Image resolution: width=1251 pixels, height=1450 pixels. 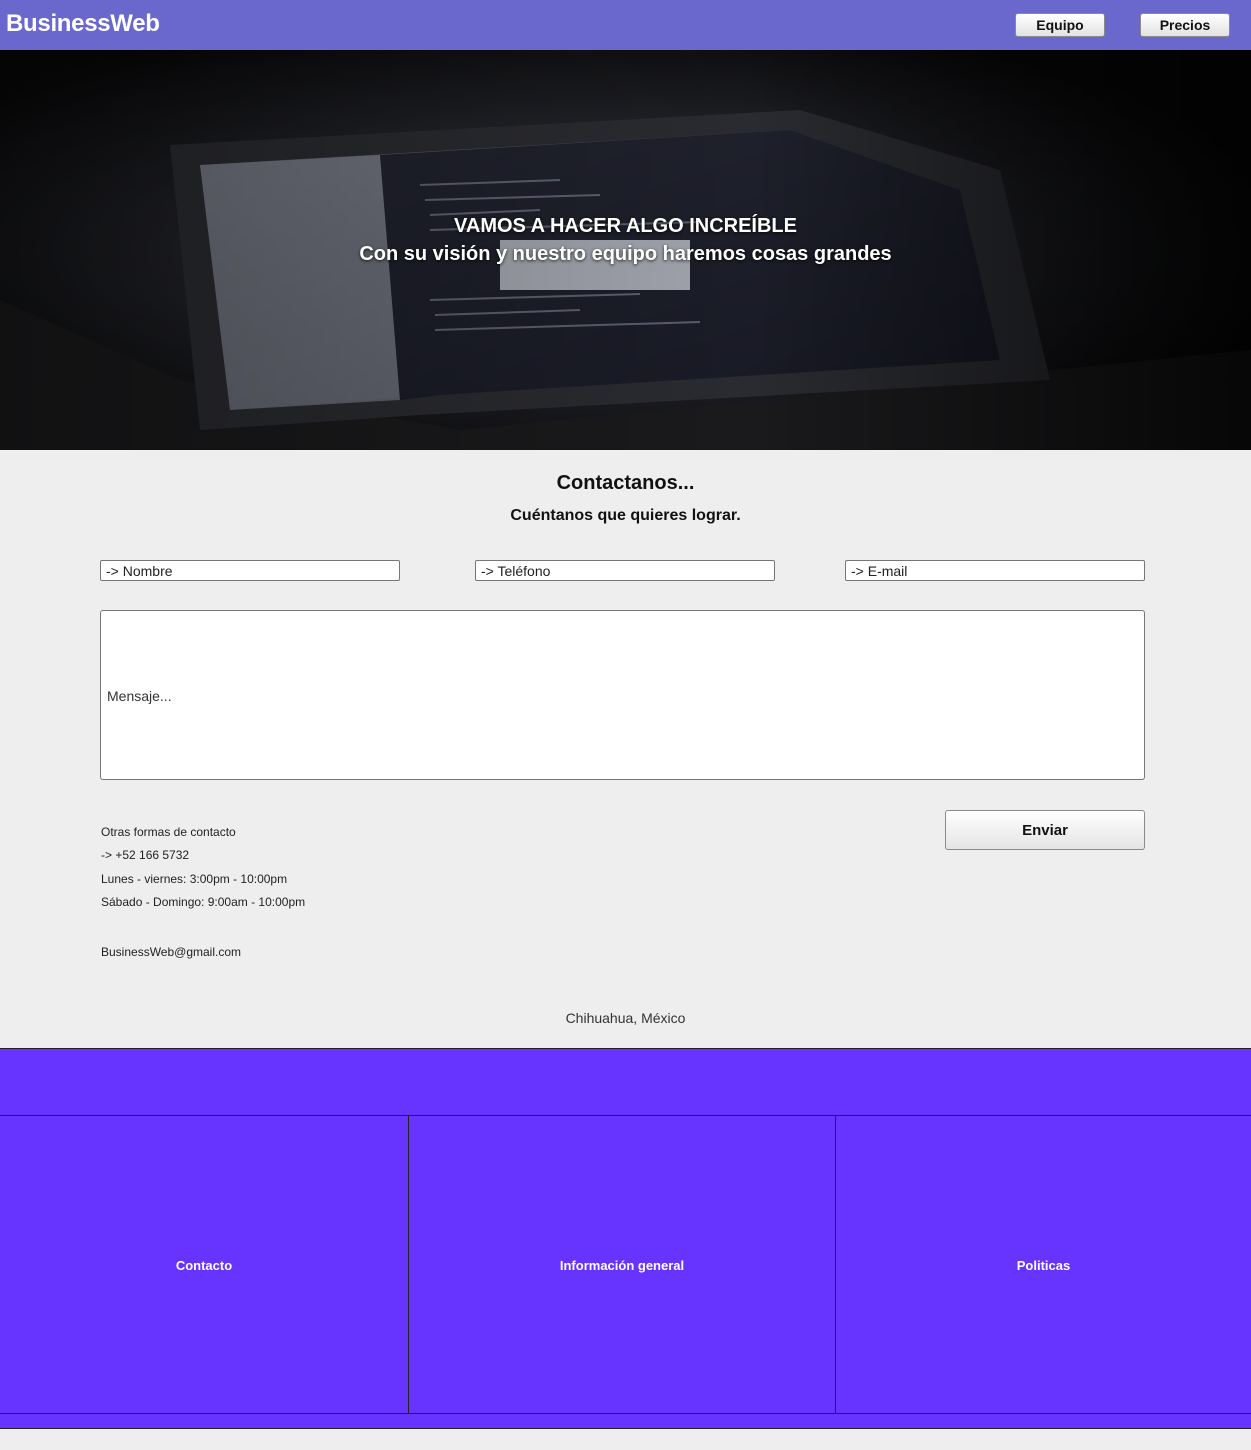 I want to click on hours-weekdays: Lunes - viernes: 3:00pm - 10:00pm, so click(x=194, y=879).